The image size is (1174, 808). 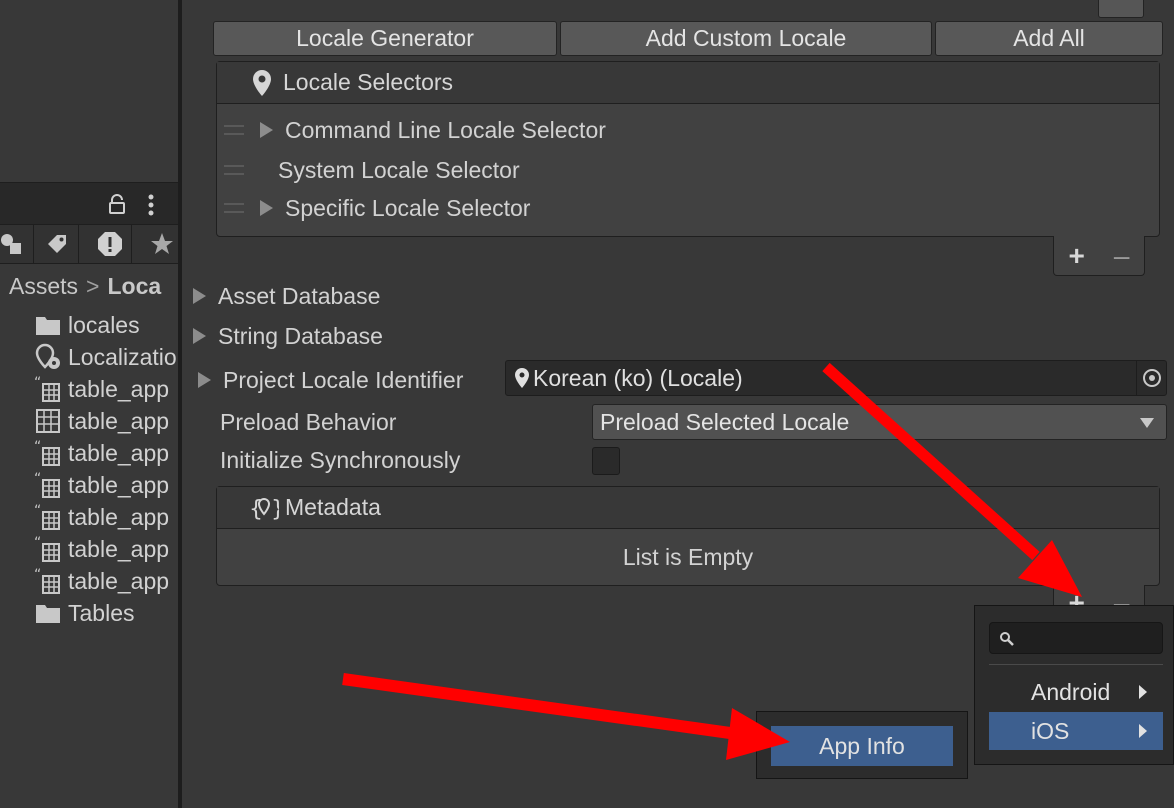 I want to click on project-locale-value: Korean (ko) (Locale), so click(x=638, y=377).